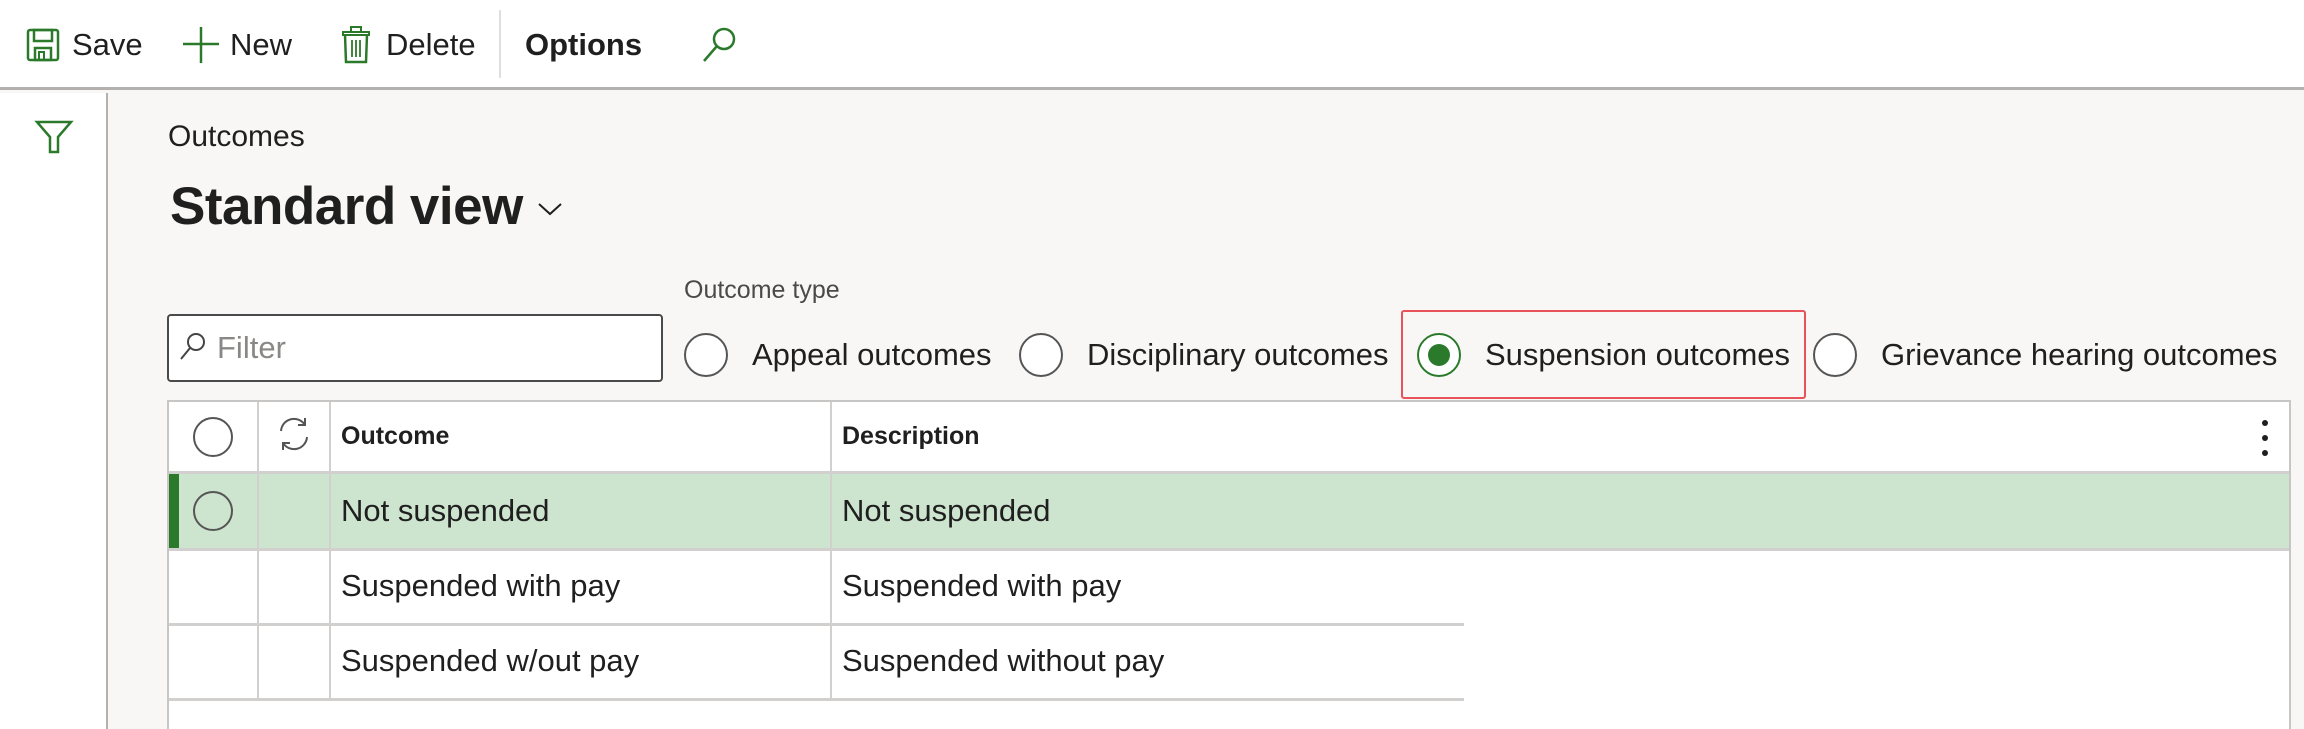  What do you see at coordinates (481, 585) in the screenshot?
I see `outcome-value: Suspended with pay` at bounding box center [481, 585].